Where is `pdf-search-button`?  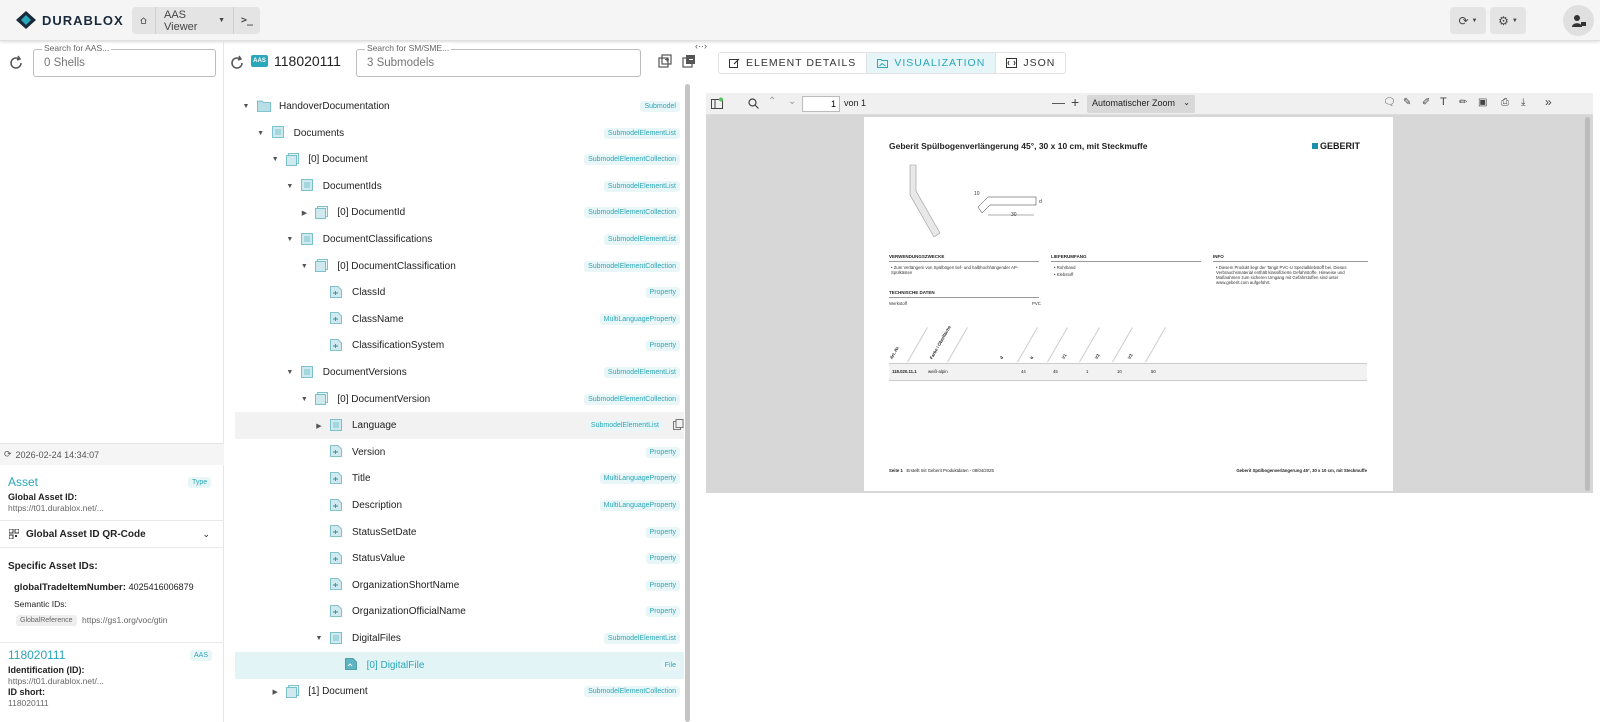
pdf-search-button is located at coordinates (753, 105).